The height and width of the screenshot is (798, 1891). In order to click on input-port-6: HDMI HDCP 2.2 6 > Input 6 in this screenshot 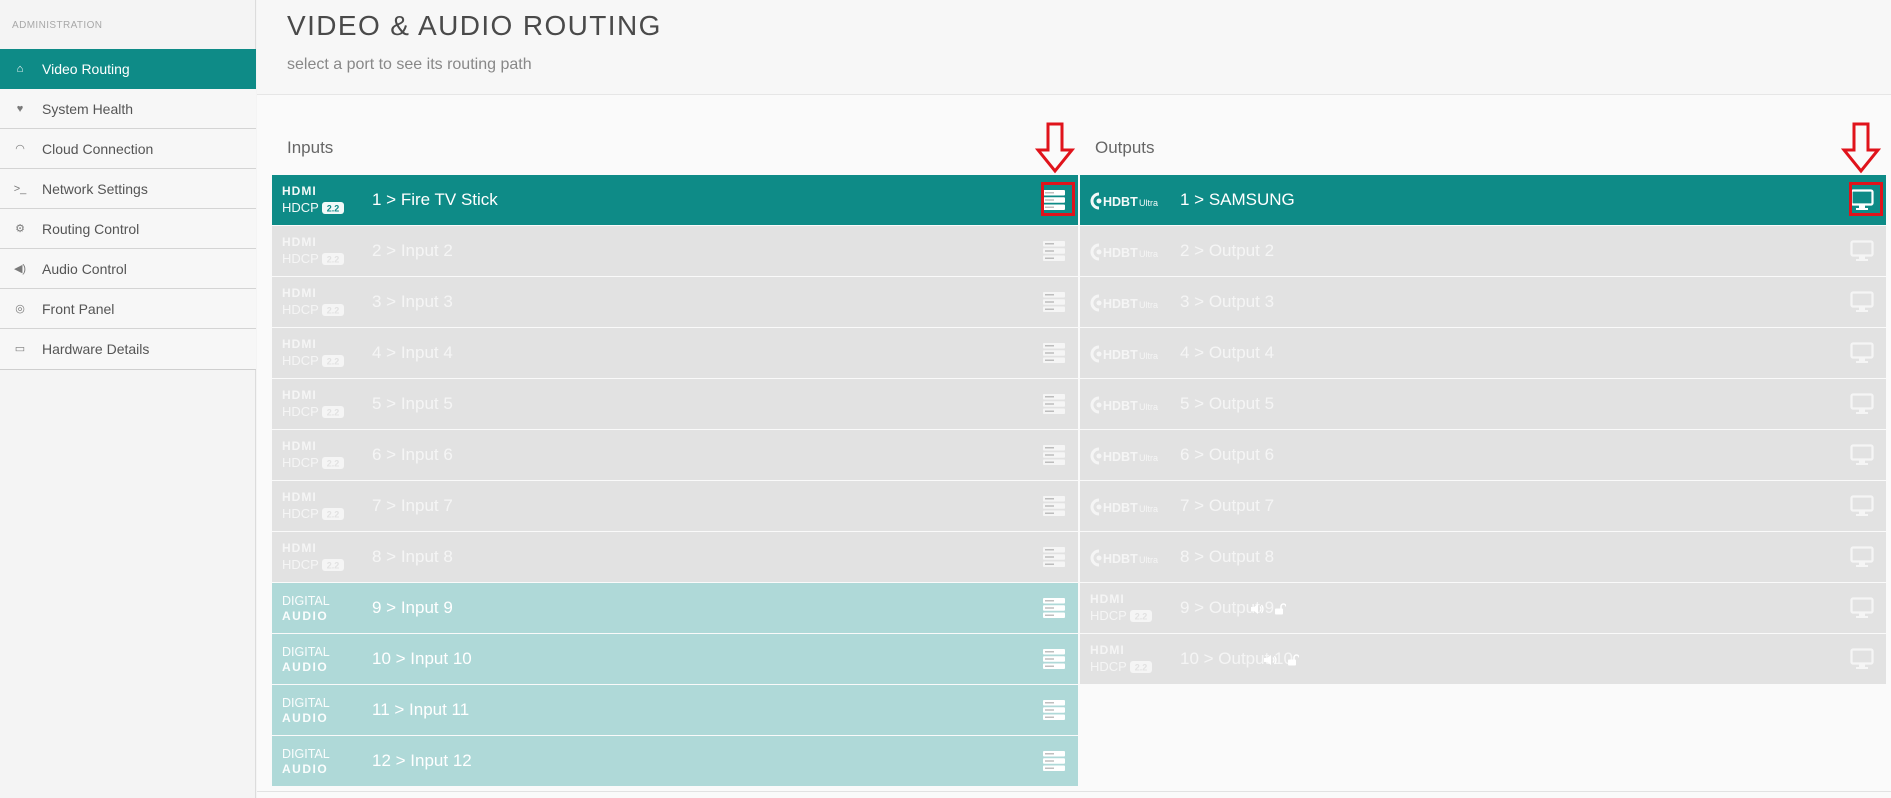, I will do `click(675, 455)`.